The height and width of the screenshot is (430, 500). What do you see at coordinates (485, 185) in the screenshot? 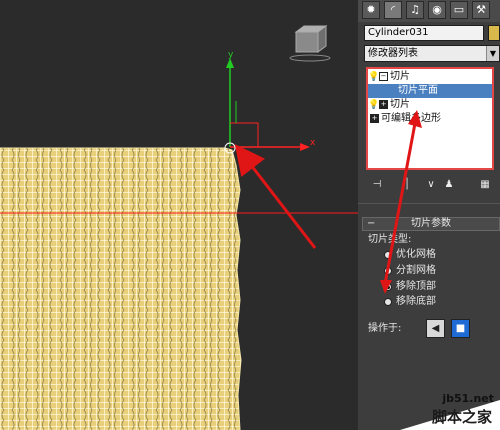
I see `configure-modifier-sets-icon: ▦` at bounding box center [485, 185].